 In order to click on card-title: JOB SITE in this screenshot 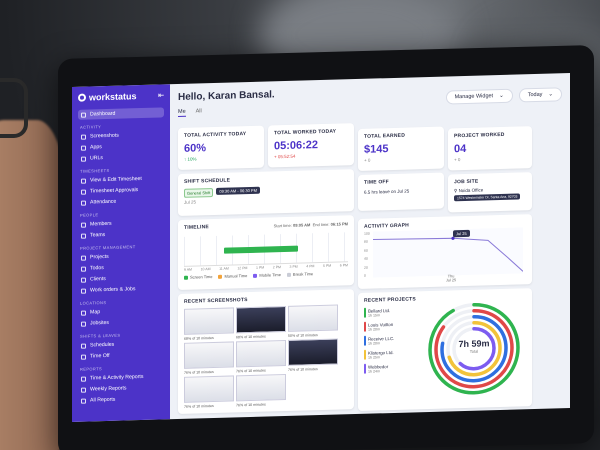, I will do `click(466, 182)`.